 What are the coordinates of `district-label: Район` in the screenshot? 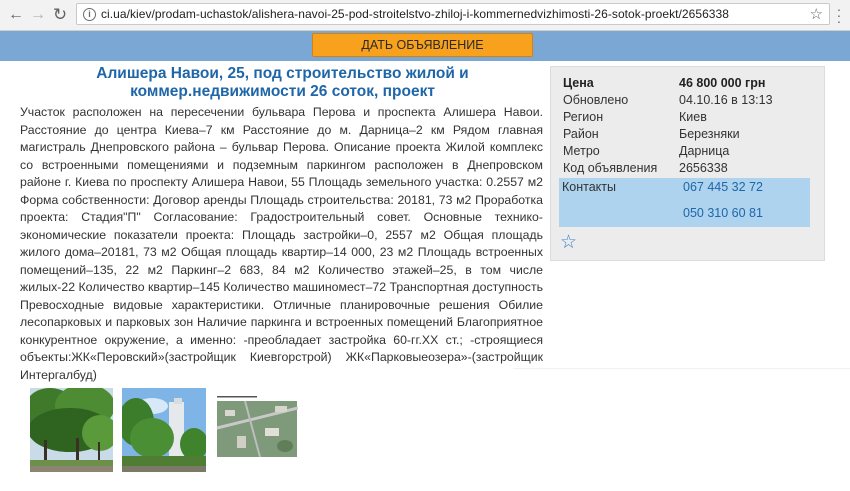 It's located at (581, 134).